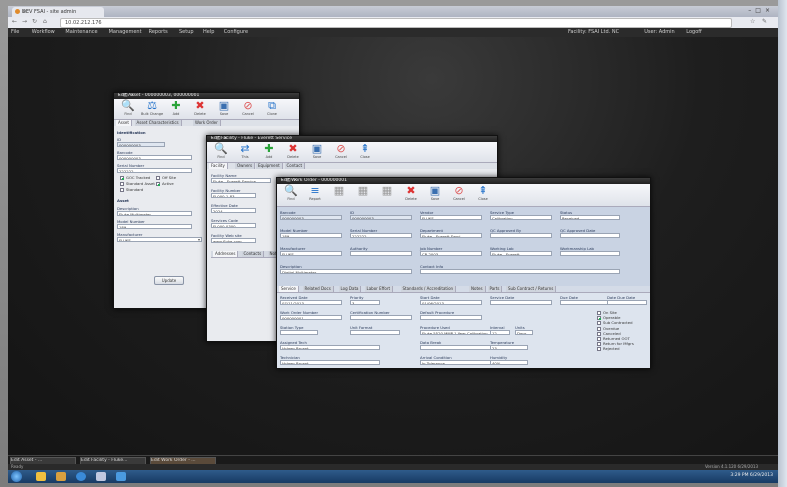 The width and height of the screenshot is (787, 487). What do you see at coordinates (451, 302) in the screenshot?
I see `service-field: 01/06/2013` at bounding box center [451, 302].